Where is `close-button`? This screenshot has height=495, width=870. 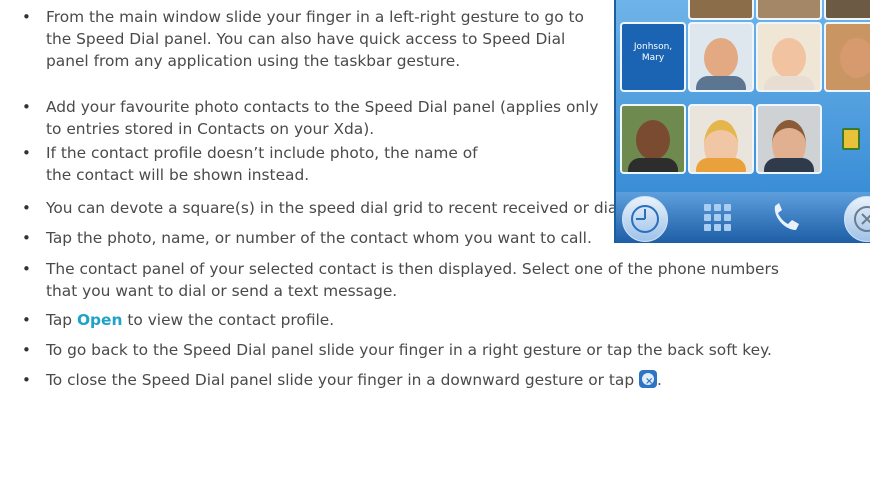
close-button is located at coordinates (857, 219).